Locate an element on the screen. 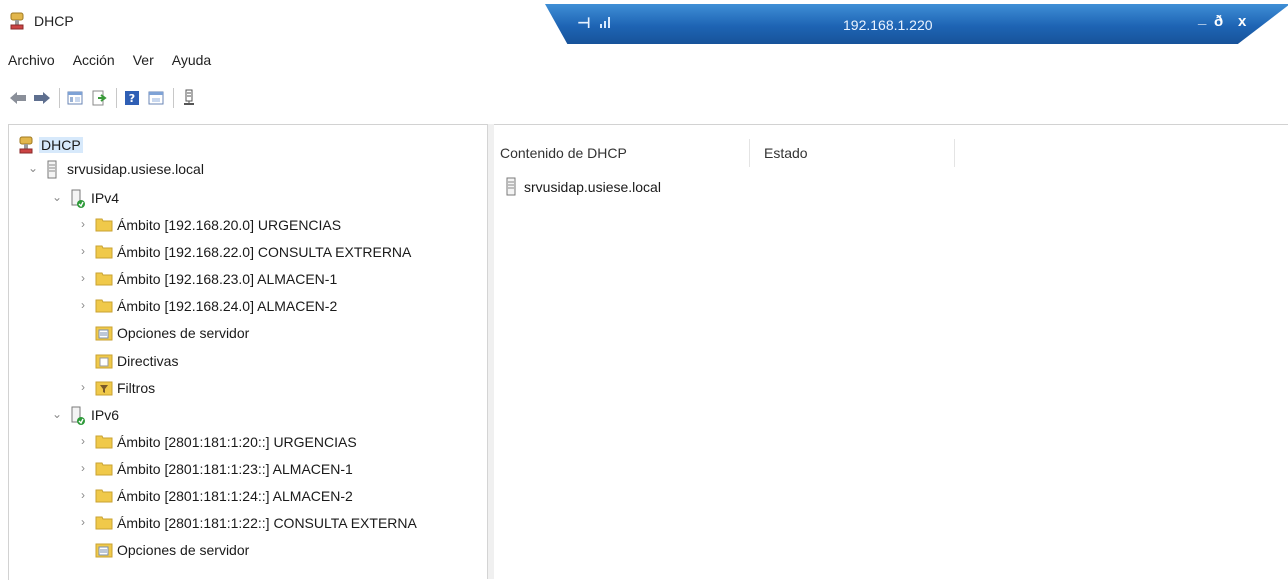  tree-item-label: Ámbito [192.168.22.0] CONSULTA EXTRERNA is located at coordinates (264, 252).